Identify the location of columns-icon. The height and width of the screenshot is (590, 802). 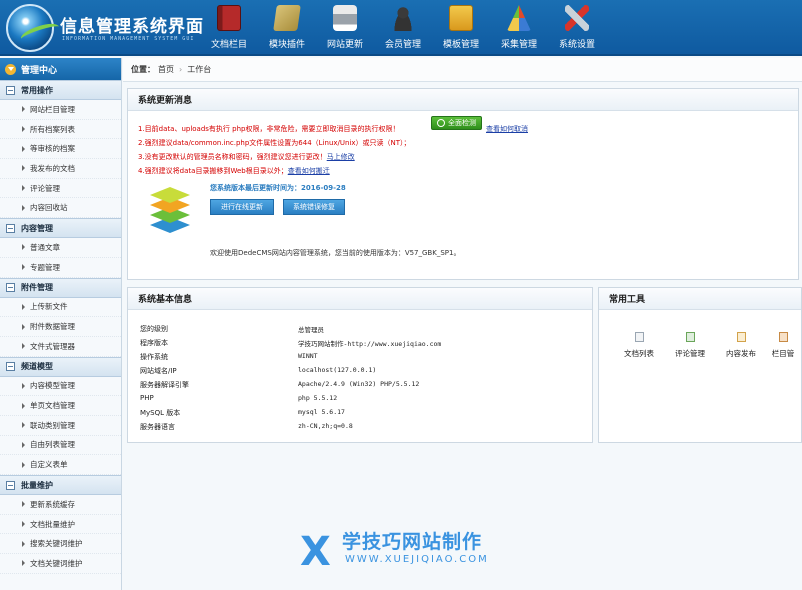
(783, 337).